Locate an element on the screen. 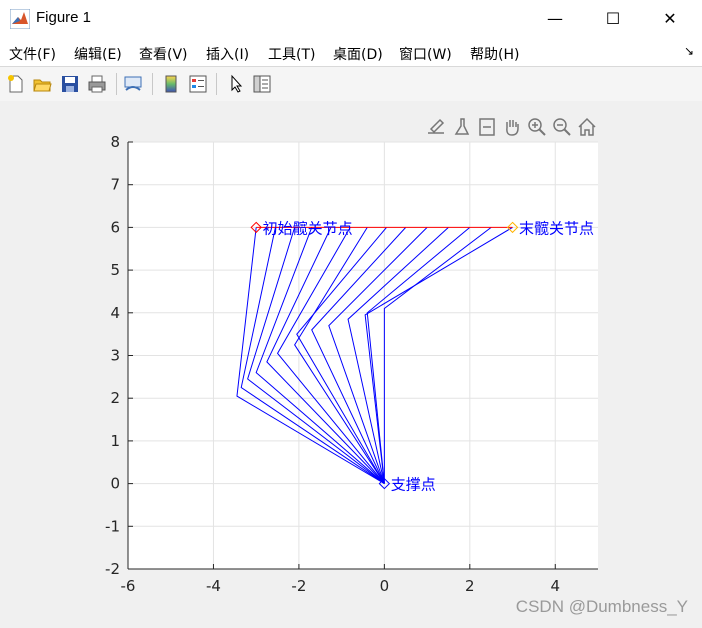 The image size is (702, 628). title-bar: Figure 1 — ☐ ✕ is located at coordinates (351, 19).